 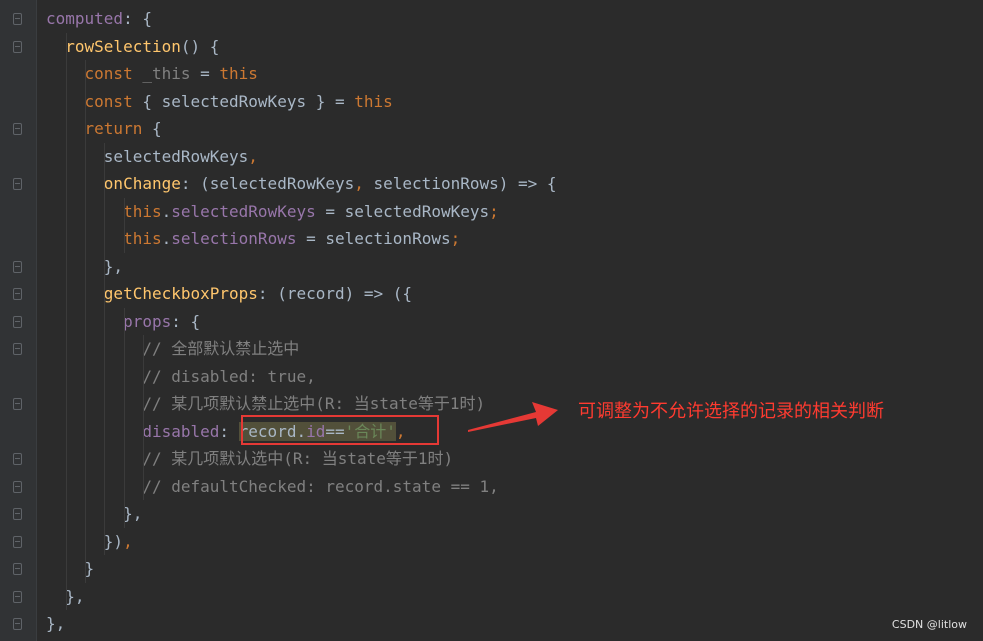 I want to click on code-token: computed, so click(x=85, y=18).